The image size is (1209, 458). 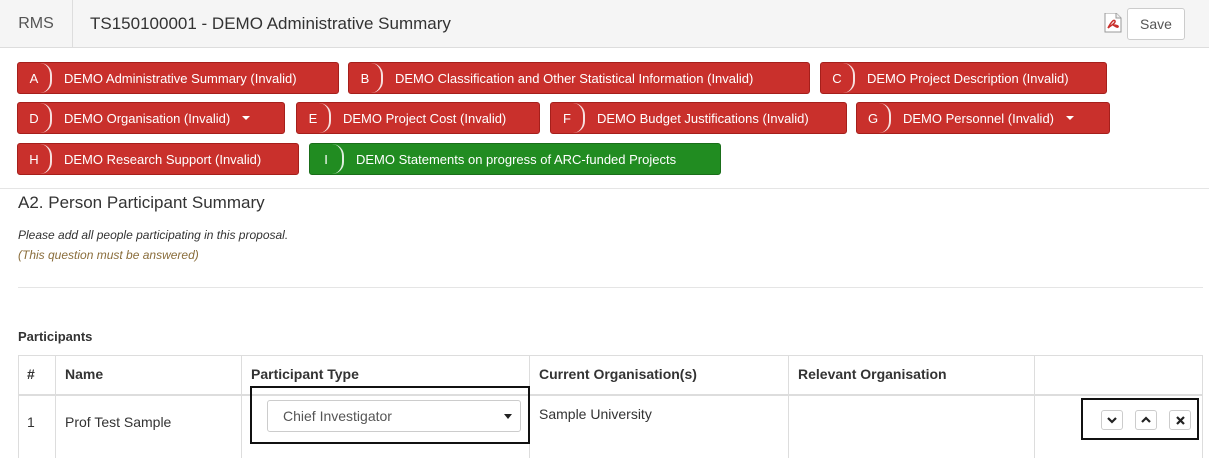 I want to click on remove-button, so click(x=1180, y=420).